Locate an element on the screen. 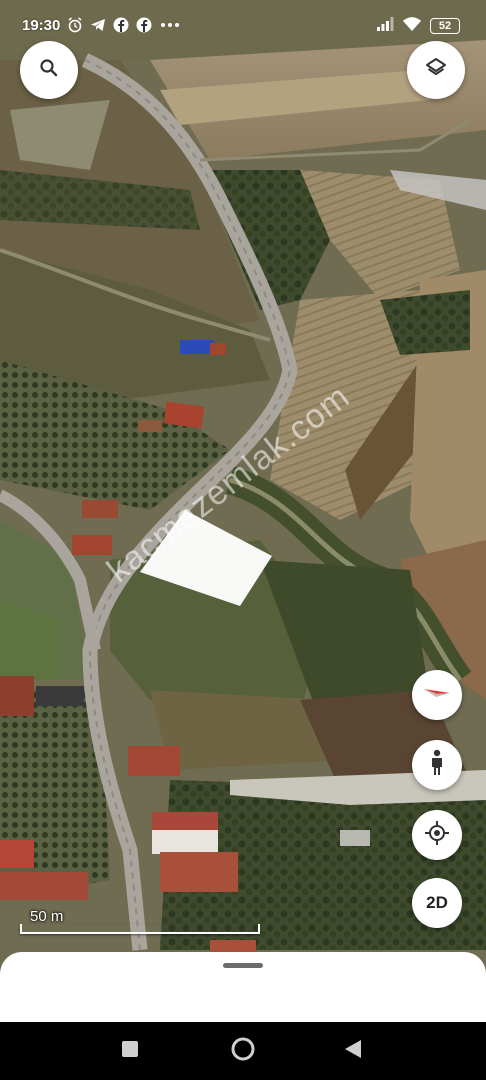 The image size is (486, 1080). layers-icon is located at coordinates (436, 70).